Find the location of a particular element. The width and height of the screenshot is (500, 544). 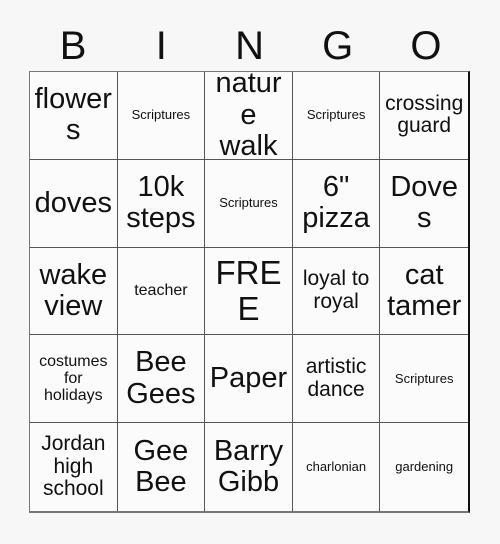

bingo-header-letter-g: G is located at coordinates (338, 45).